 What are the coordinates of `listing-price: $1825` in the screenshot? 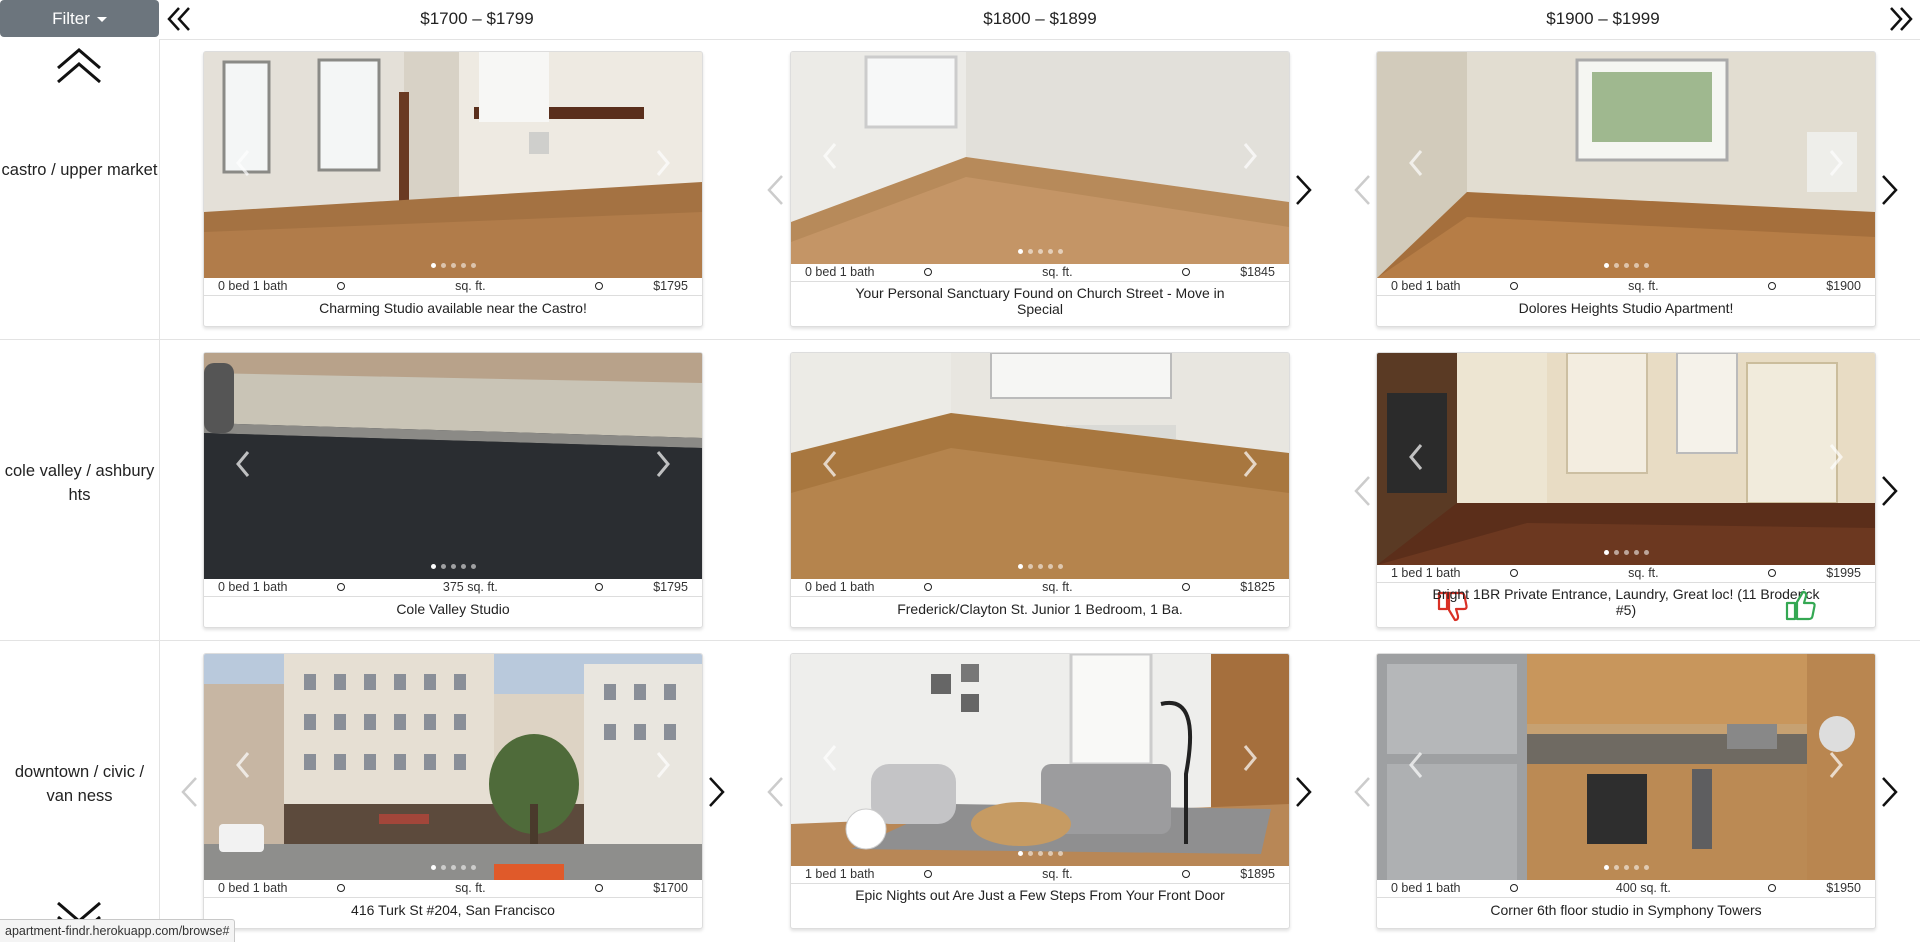 It's located at (1257, 587).